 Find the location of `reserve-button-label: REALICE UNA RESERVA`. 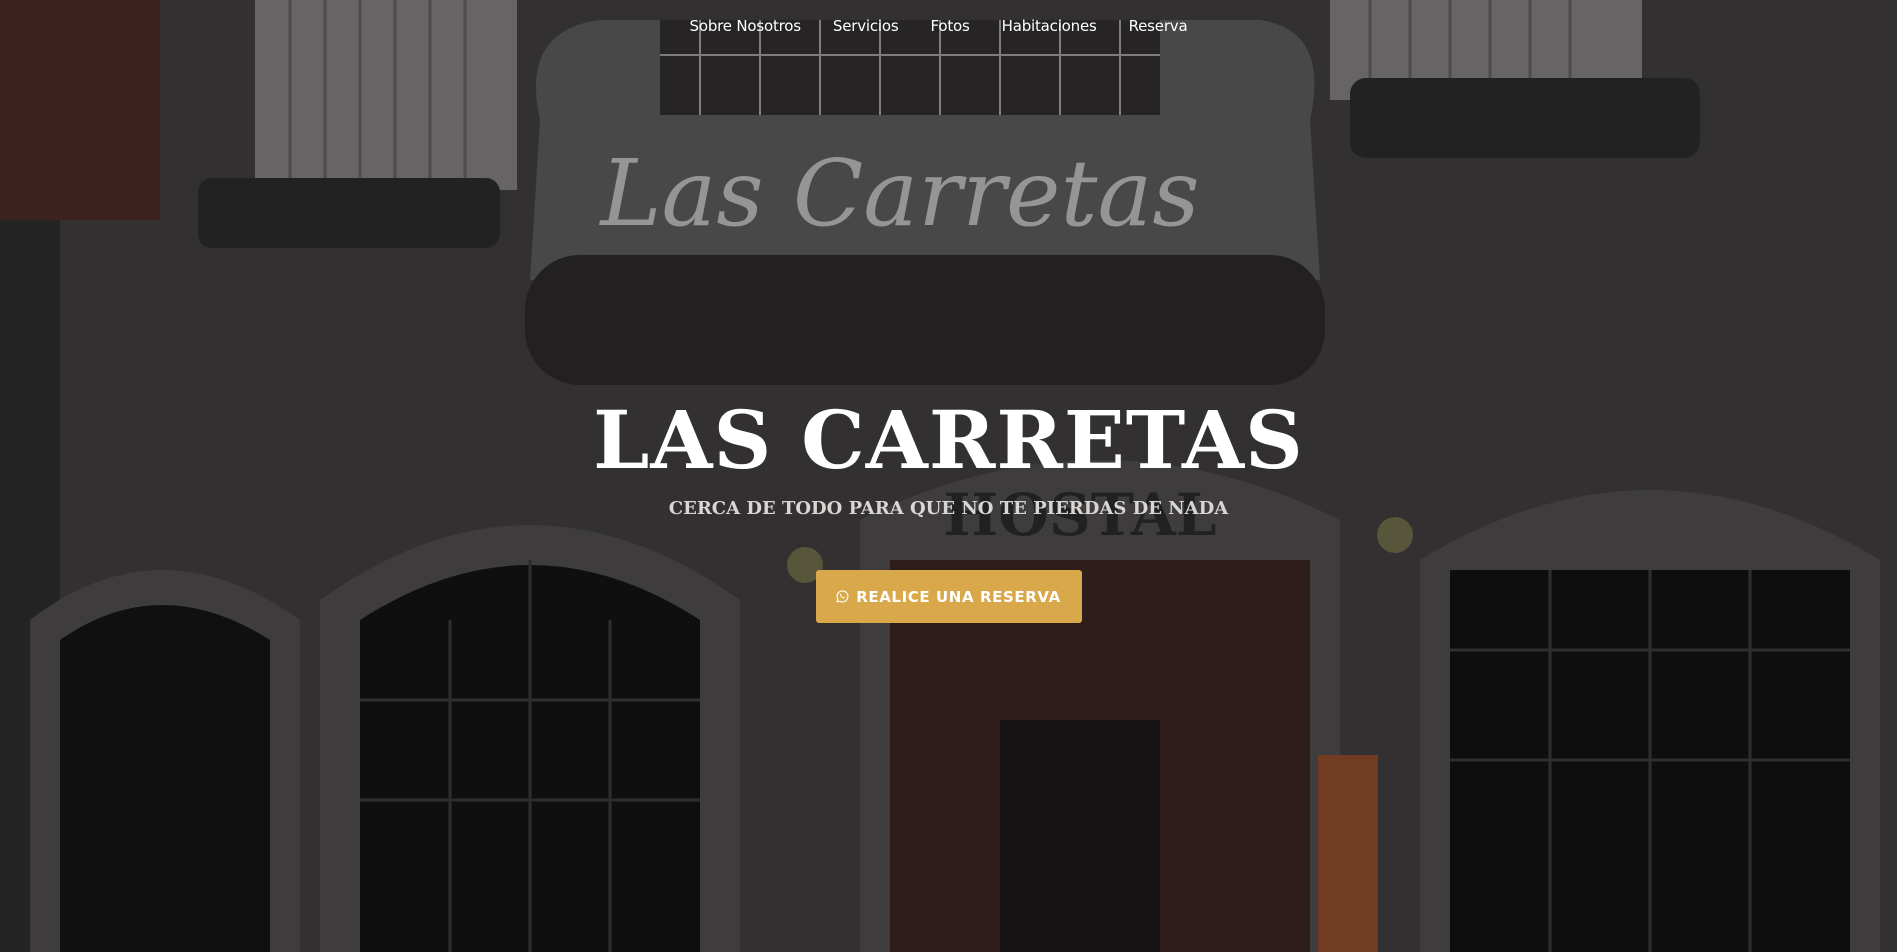

reserve-button-label: REALICE UNA RESERVA is located at coordinates (958, 596).